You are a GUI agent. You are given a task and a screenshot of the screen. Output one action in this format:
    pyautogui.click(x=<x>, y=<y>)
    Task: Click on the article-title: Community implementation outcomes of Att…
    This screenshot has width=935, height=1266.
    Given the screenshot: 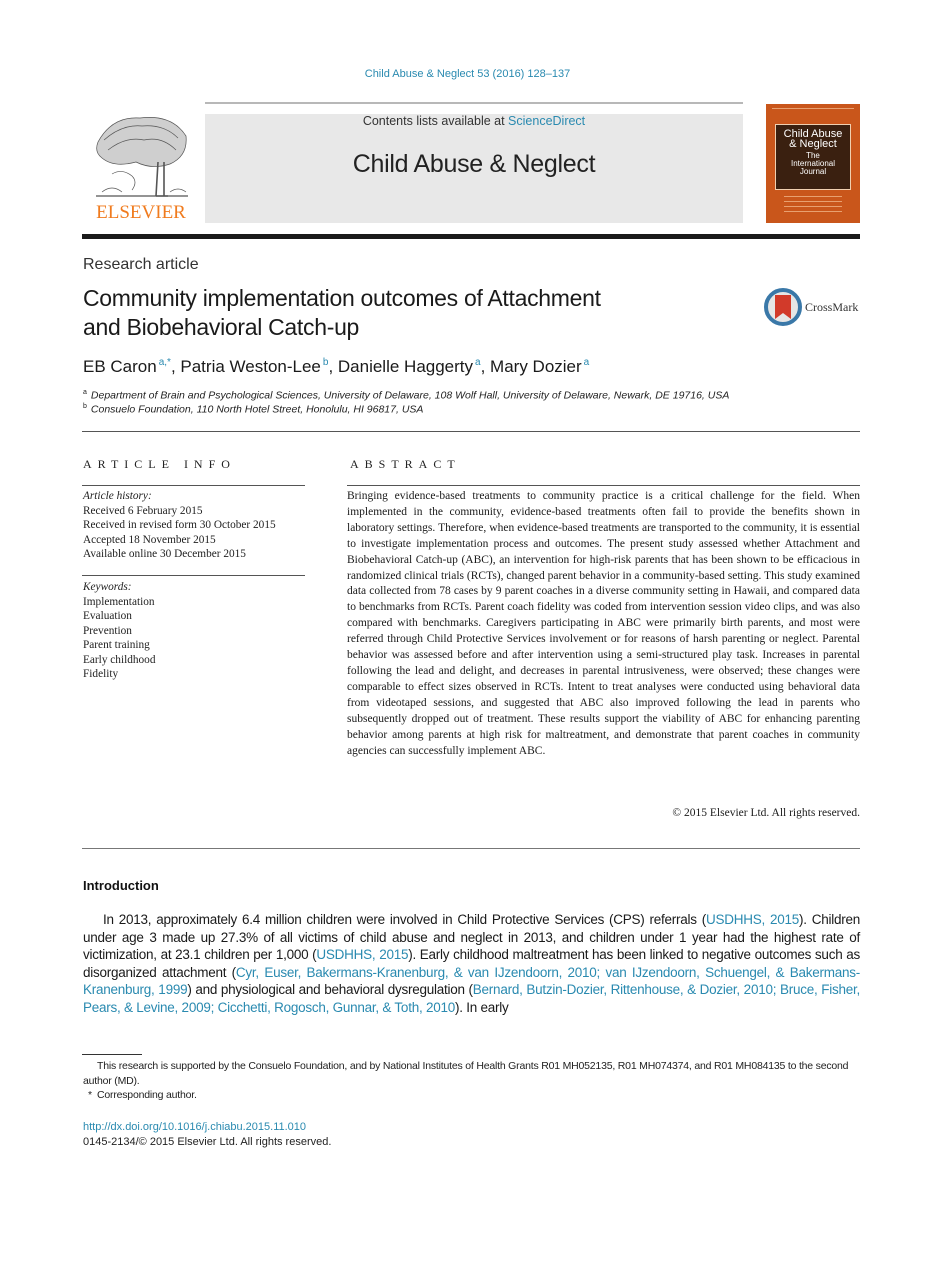 What is the action you would take?
    pyautogui.click(x=403, y=313)
    